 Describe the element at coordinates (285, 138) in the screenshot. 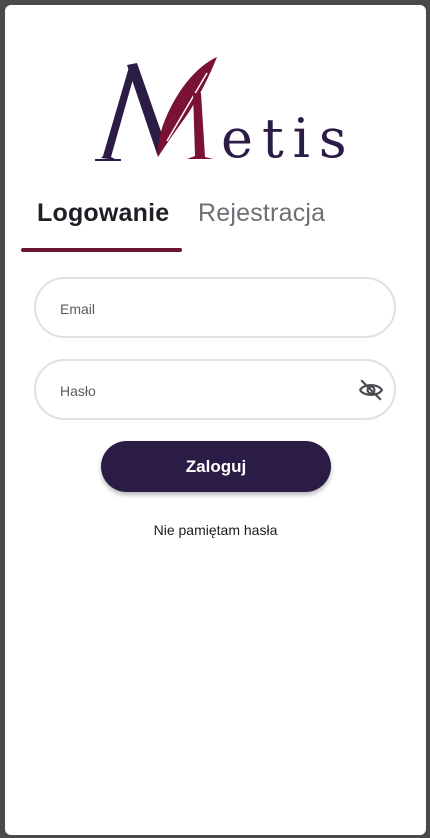

I see `logo-wordmark: etis` at that location.